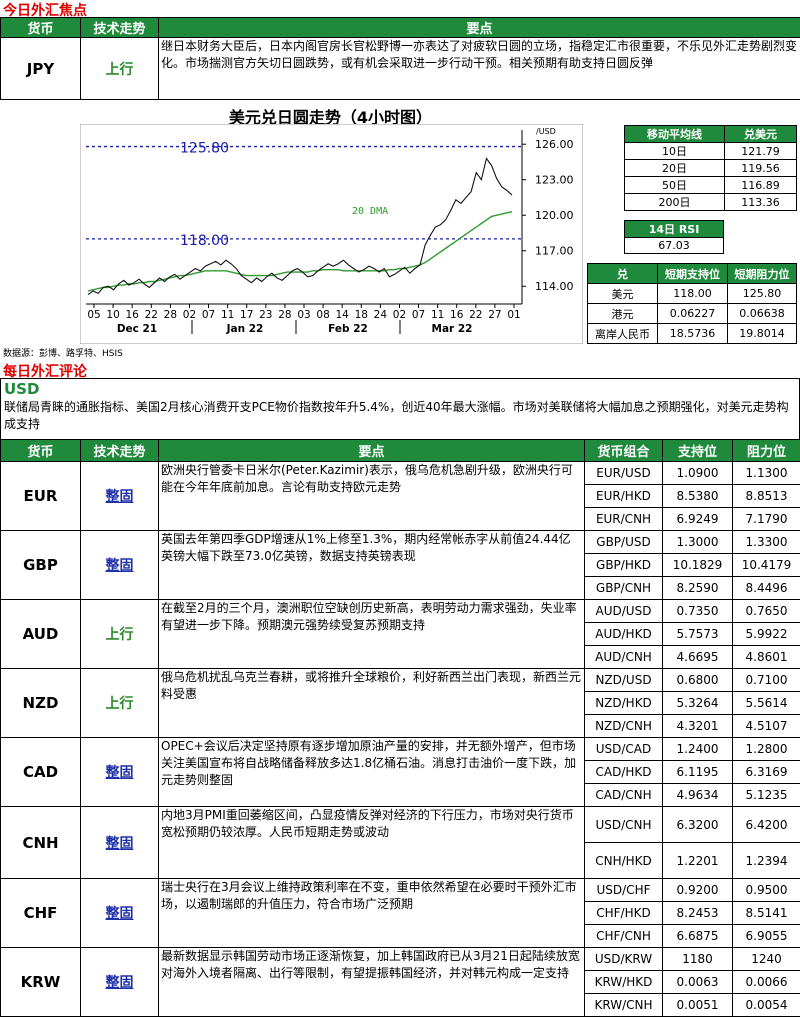 This screenshot has width=800, height=1017. I want to click on sr-support: 0.06227, so click(693, 314).